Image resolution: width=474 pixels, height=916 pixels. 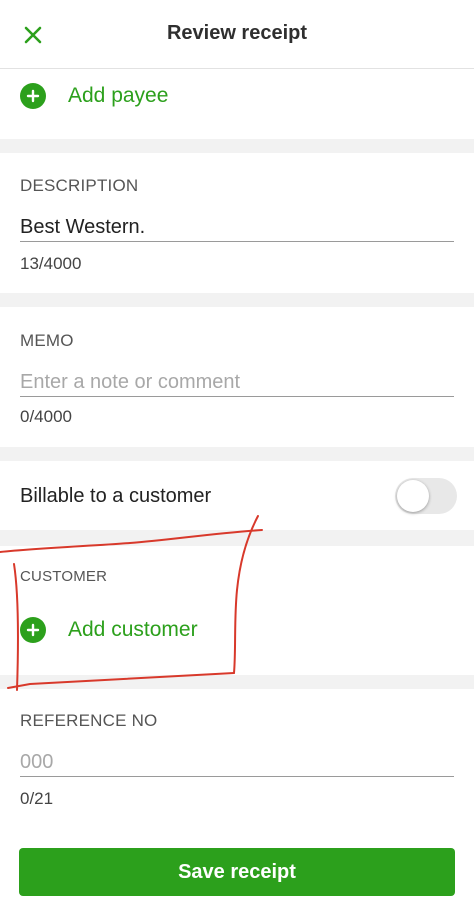 I want to click on reference-counter: 0/21, so click(x=37, y=798).